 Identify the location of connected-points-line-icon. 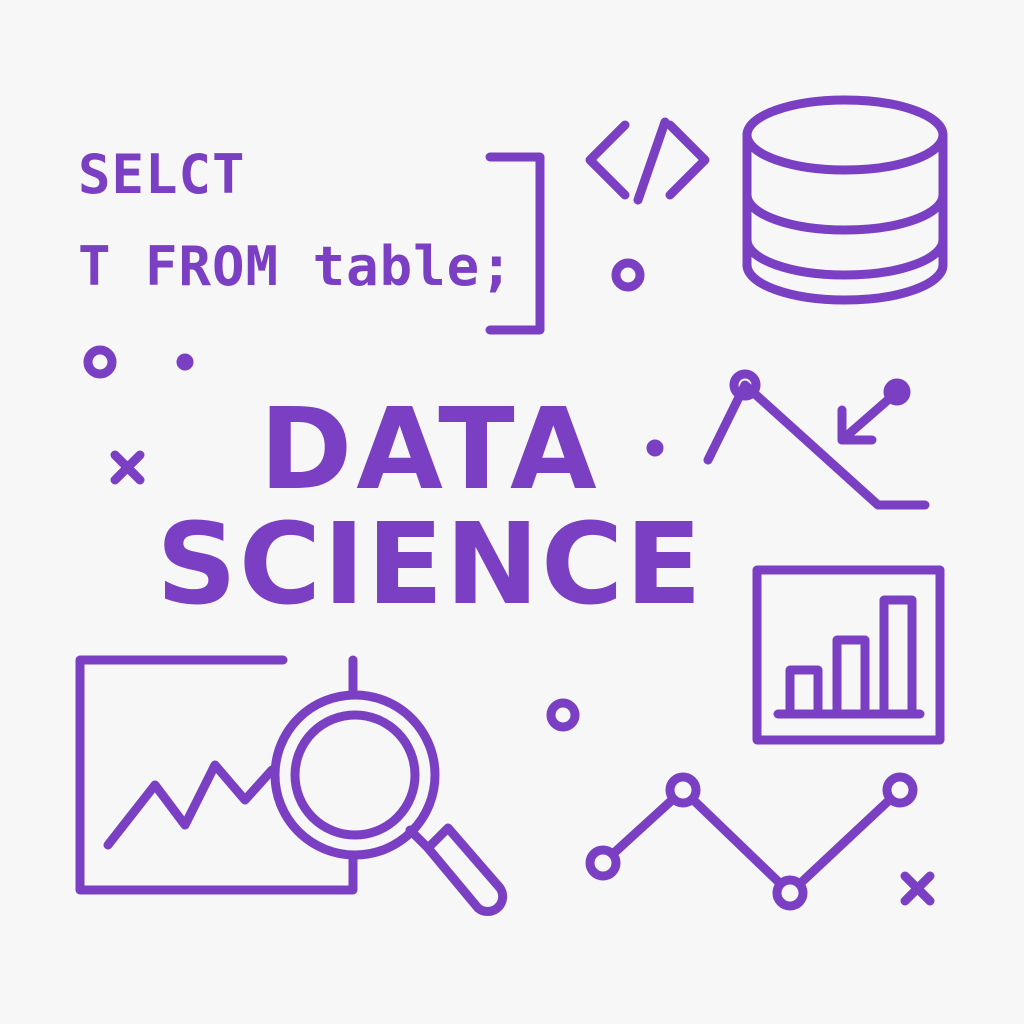
(751, 841).